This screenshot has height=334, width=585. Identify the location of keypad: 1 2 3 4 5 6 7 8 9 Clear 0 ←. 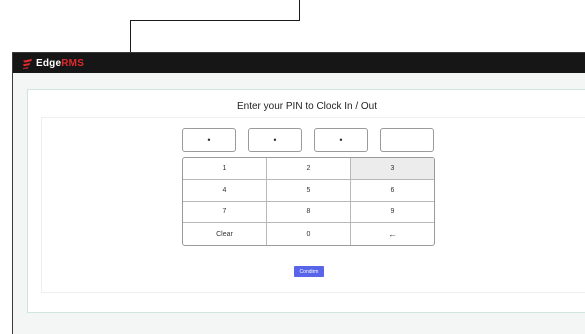
(308, 201).